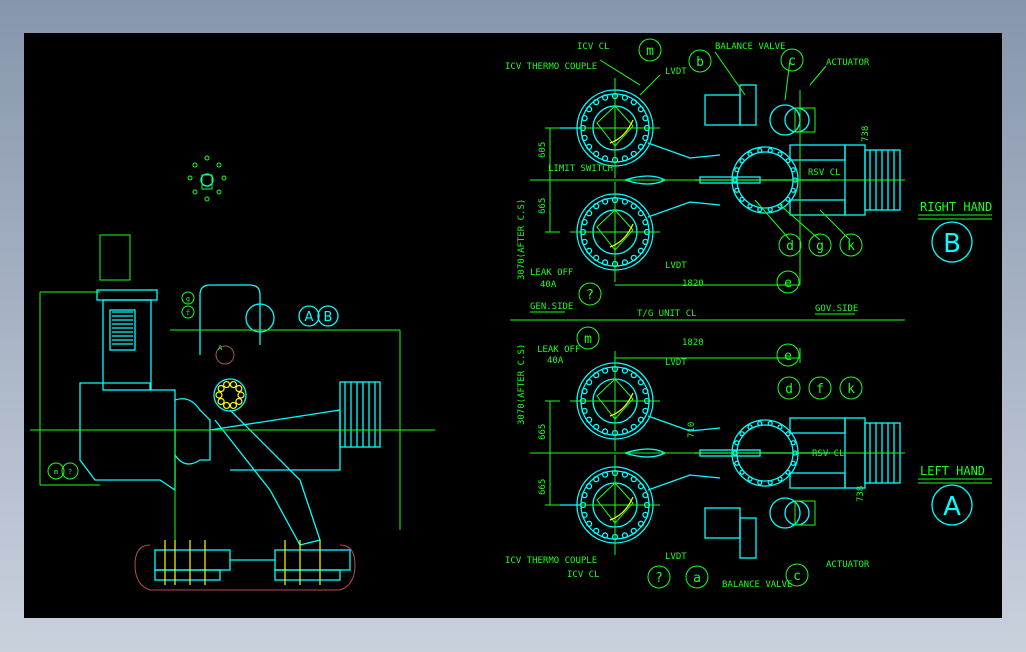 The width and height of the screenshot is (1026, 652). What do you see at coordinates (543, 487) in the screenshot?
I see `dim-665-b: 665` at bounding box center [543, 487].